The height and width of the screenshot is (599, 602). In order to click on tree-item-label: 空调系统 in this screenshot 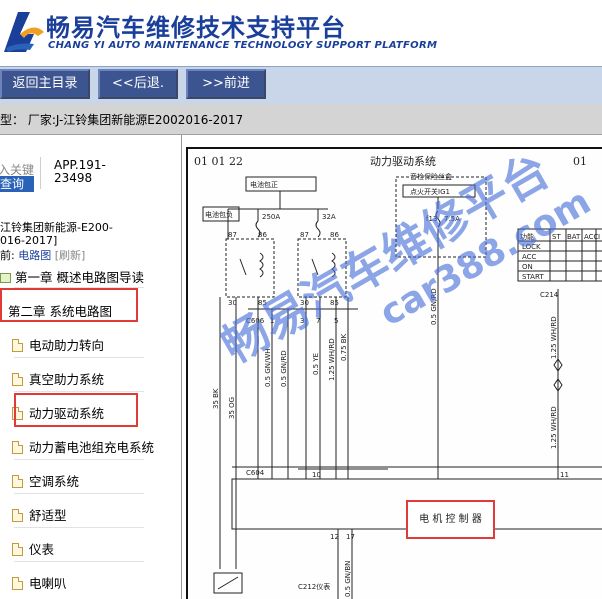, I will do `click(54, 481)`.